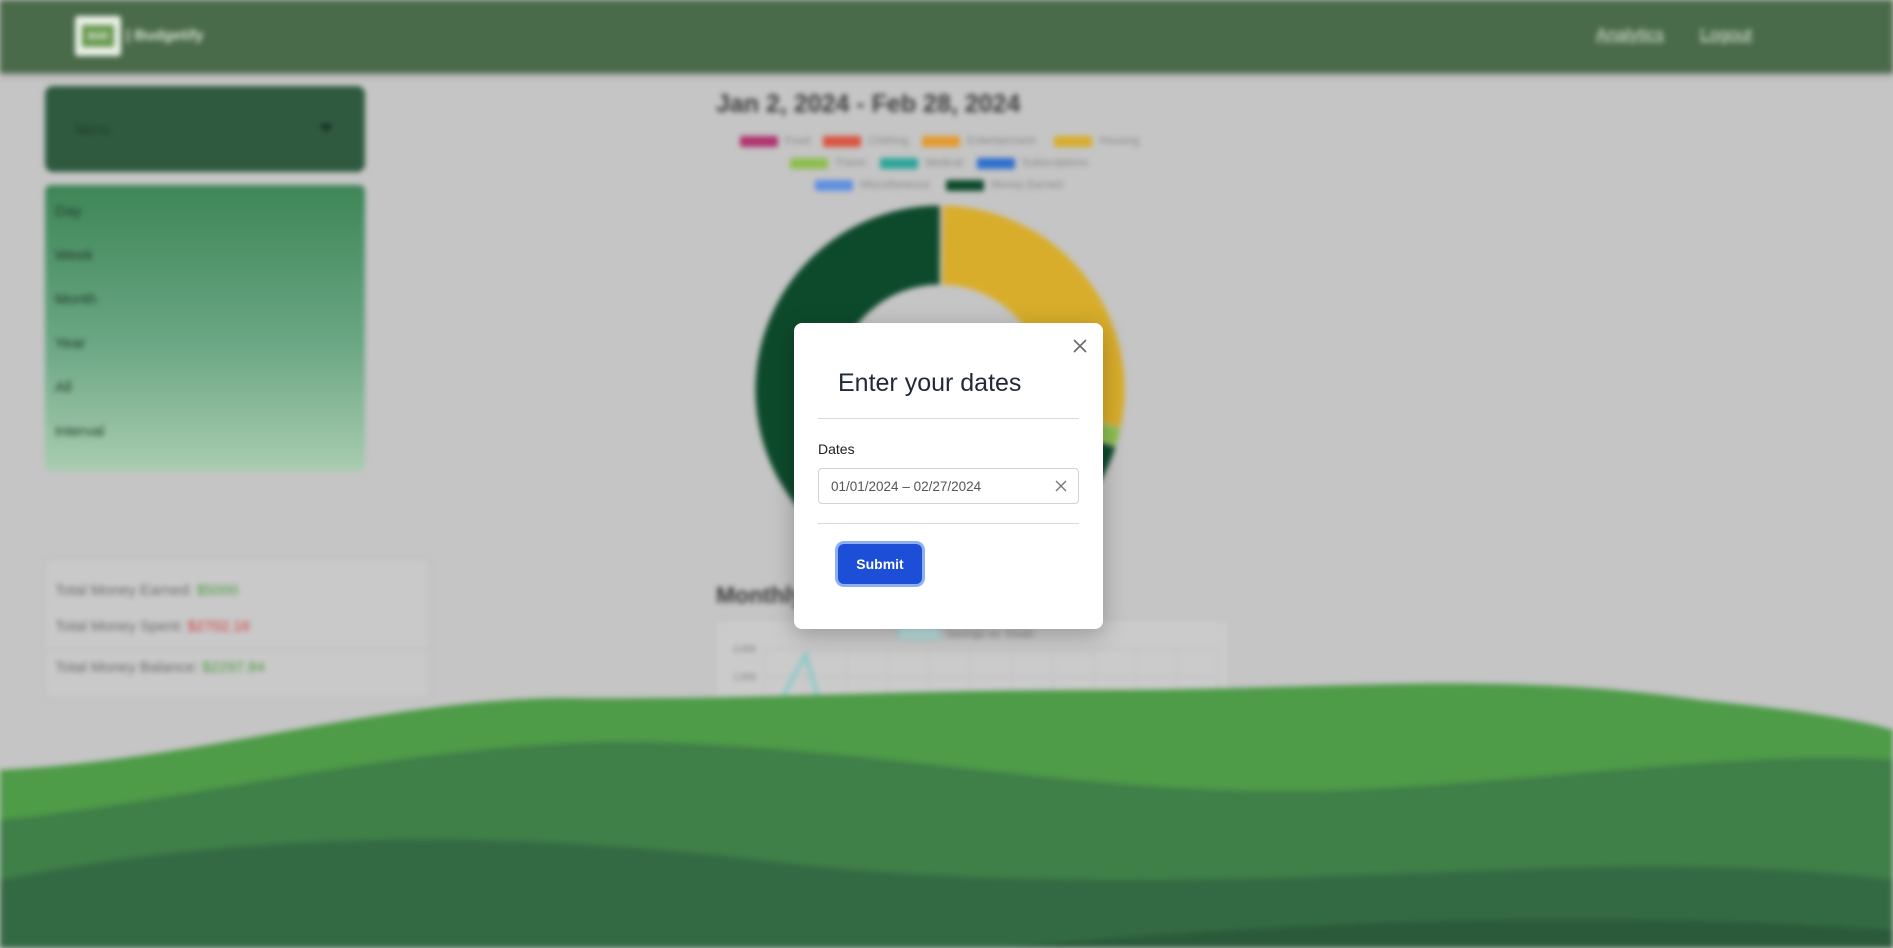 The image size is (1893, 948). Describe the element at coordinates (744, 677) in the screenshot. I see `y-tick-label: 1,500` at that location.